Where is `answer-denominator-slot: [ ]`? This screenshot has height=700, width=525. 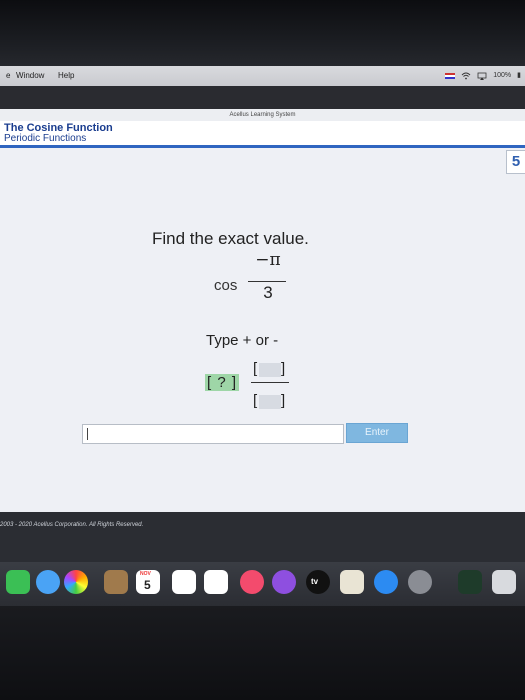
answer-denominator-slot: [ ] is located at coordinates (270, 401).